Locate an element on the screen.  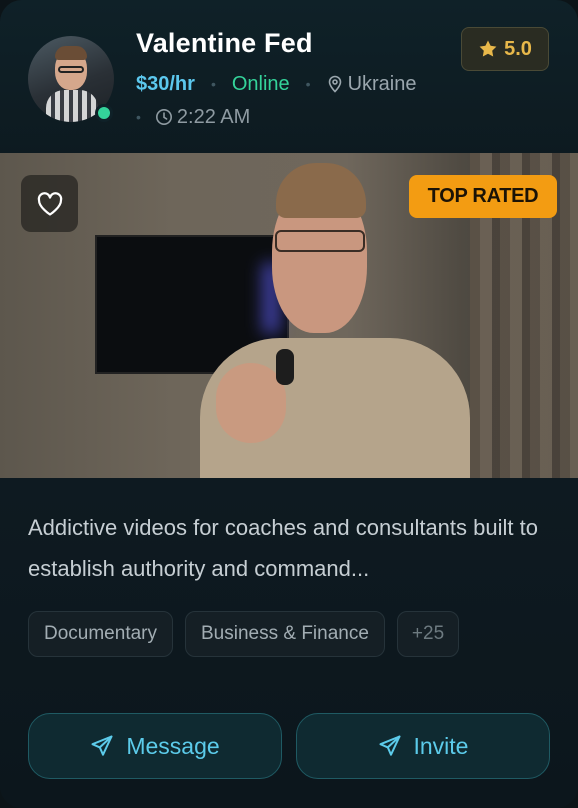
rating-badge: 5.0 is located at coordinates (505, 49).